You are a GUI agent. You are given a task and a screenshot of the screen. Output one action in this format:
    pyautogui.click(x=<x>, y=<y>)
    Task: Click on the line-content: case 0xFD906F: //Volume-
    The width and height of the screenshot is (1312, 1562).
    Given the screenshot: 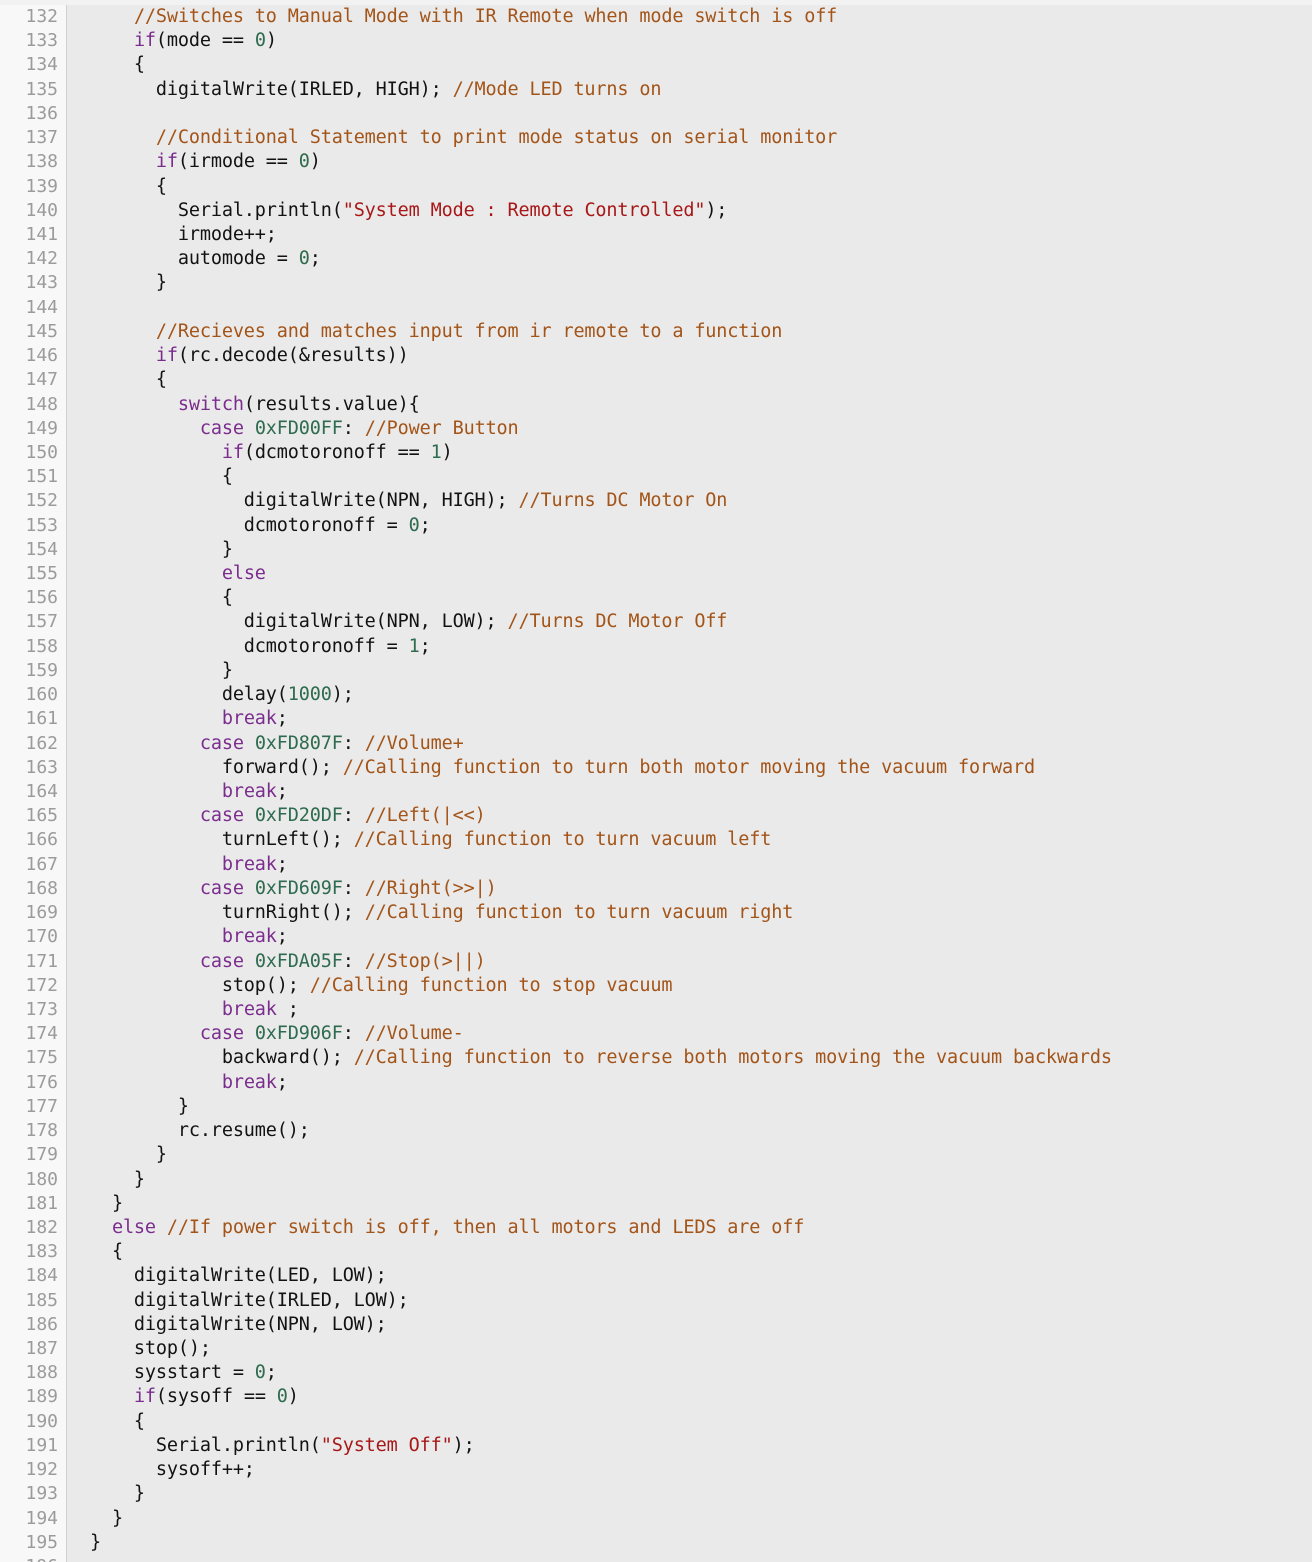 What is the action you would take?
    pyautogui.click(x=266, y=1034)
    